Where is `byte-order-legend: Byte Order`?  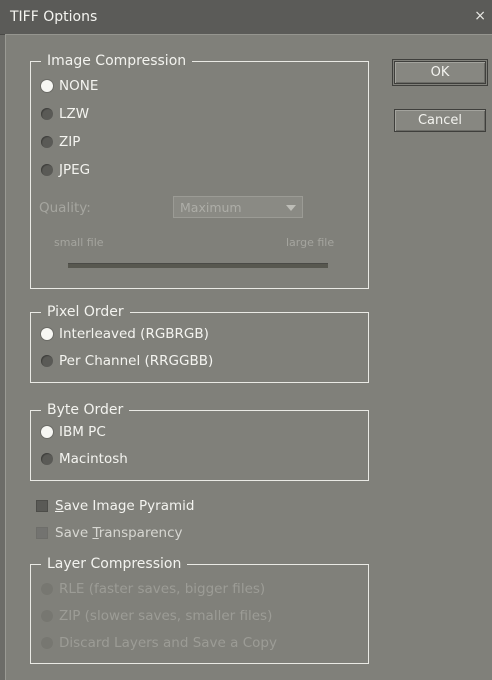
byte-order-legend: Byte Order is located at coordinates (85, 410).